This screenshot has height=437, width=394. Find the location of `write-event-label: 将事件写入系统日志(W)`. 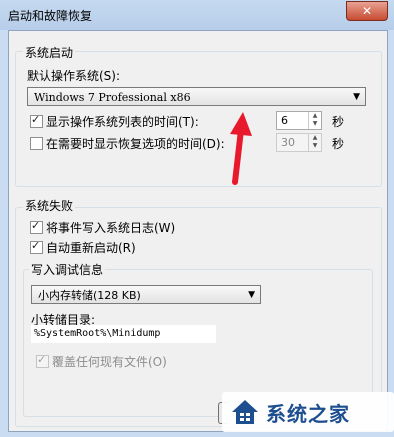

write-event-label: 将事件写入系统日志(W) is located at coordinates (111, 228).